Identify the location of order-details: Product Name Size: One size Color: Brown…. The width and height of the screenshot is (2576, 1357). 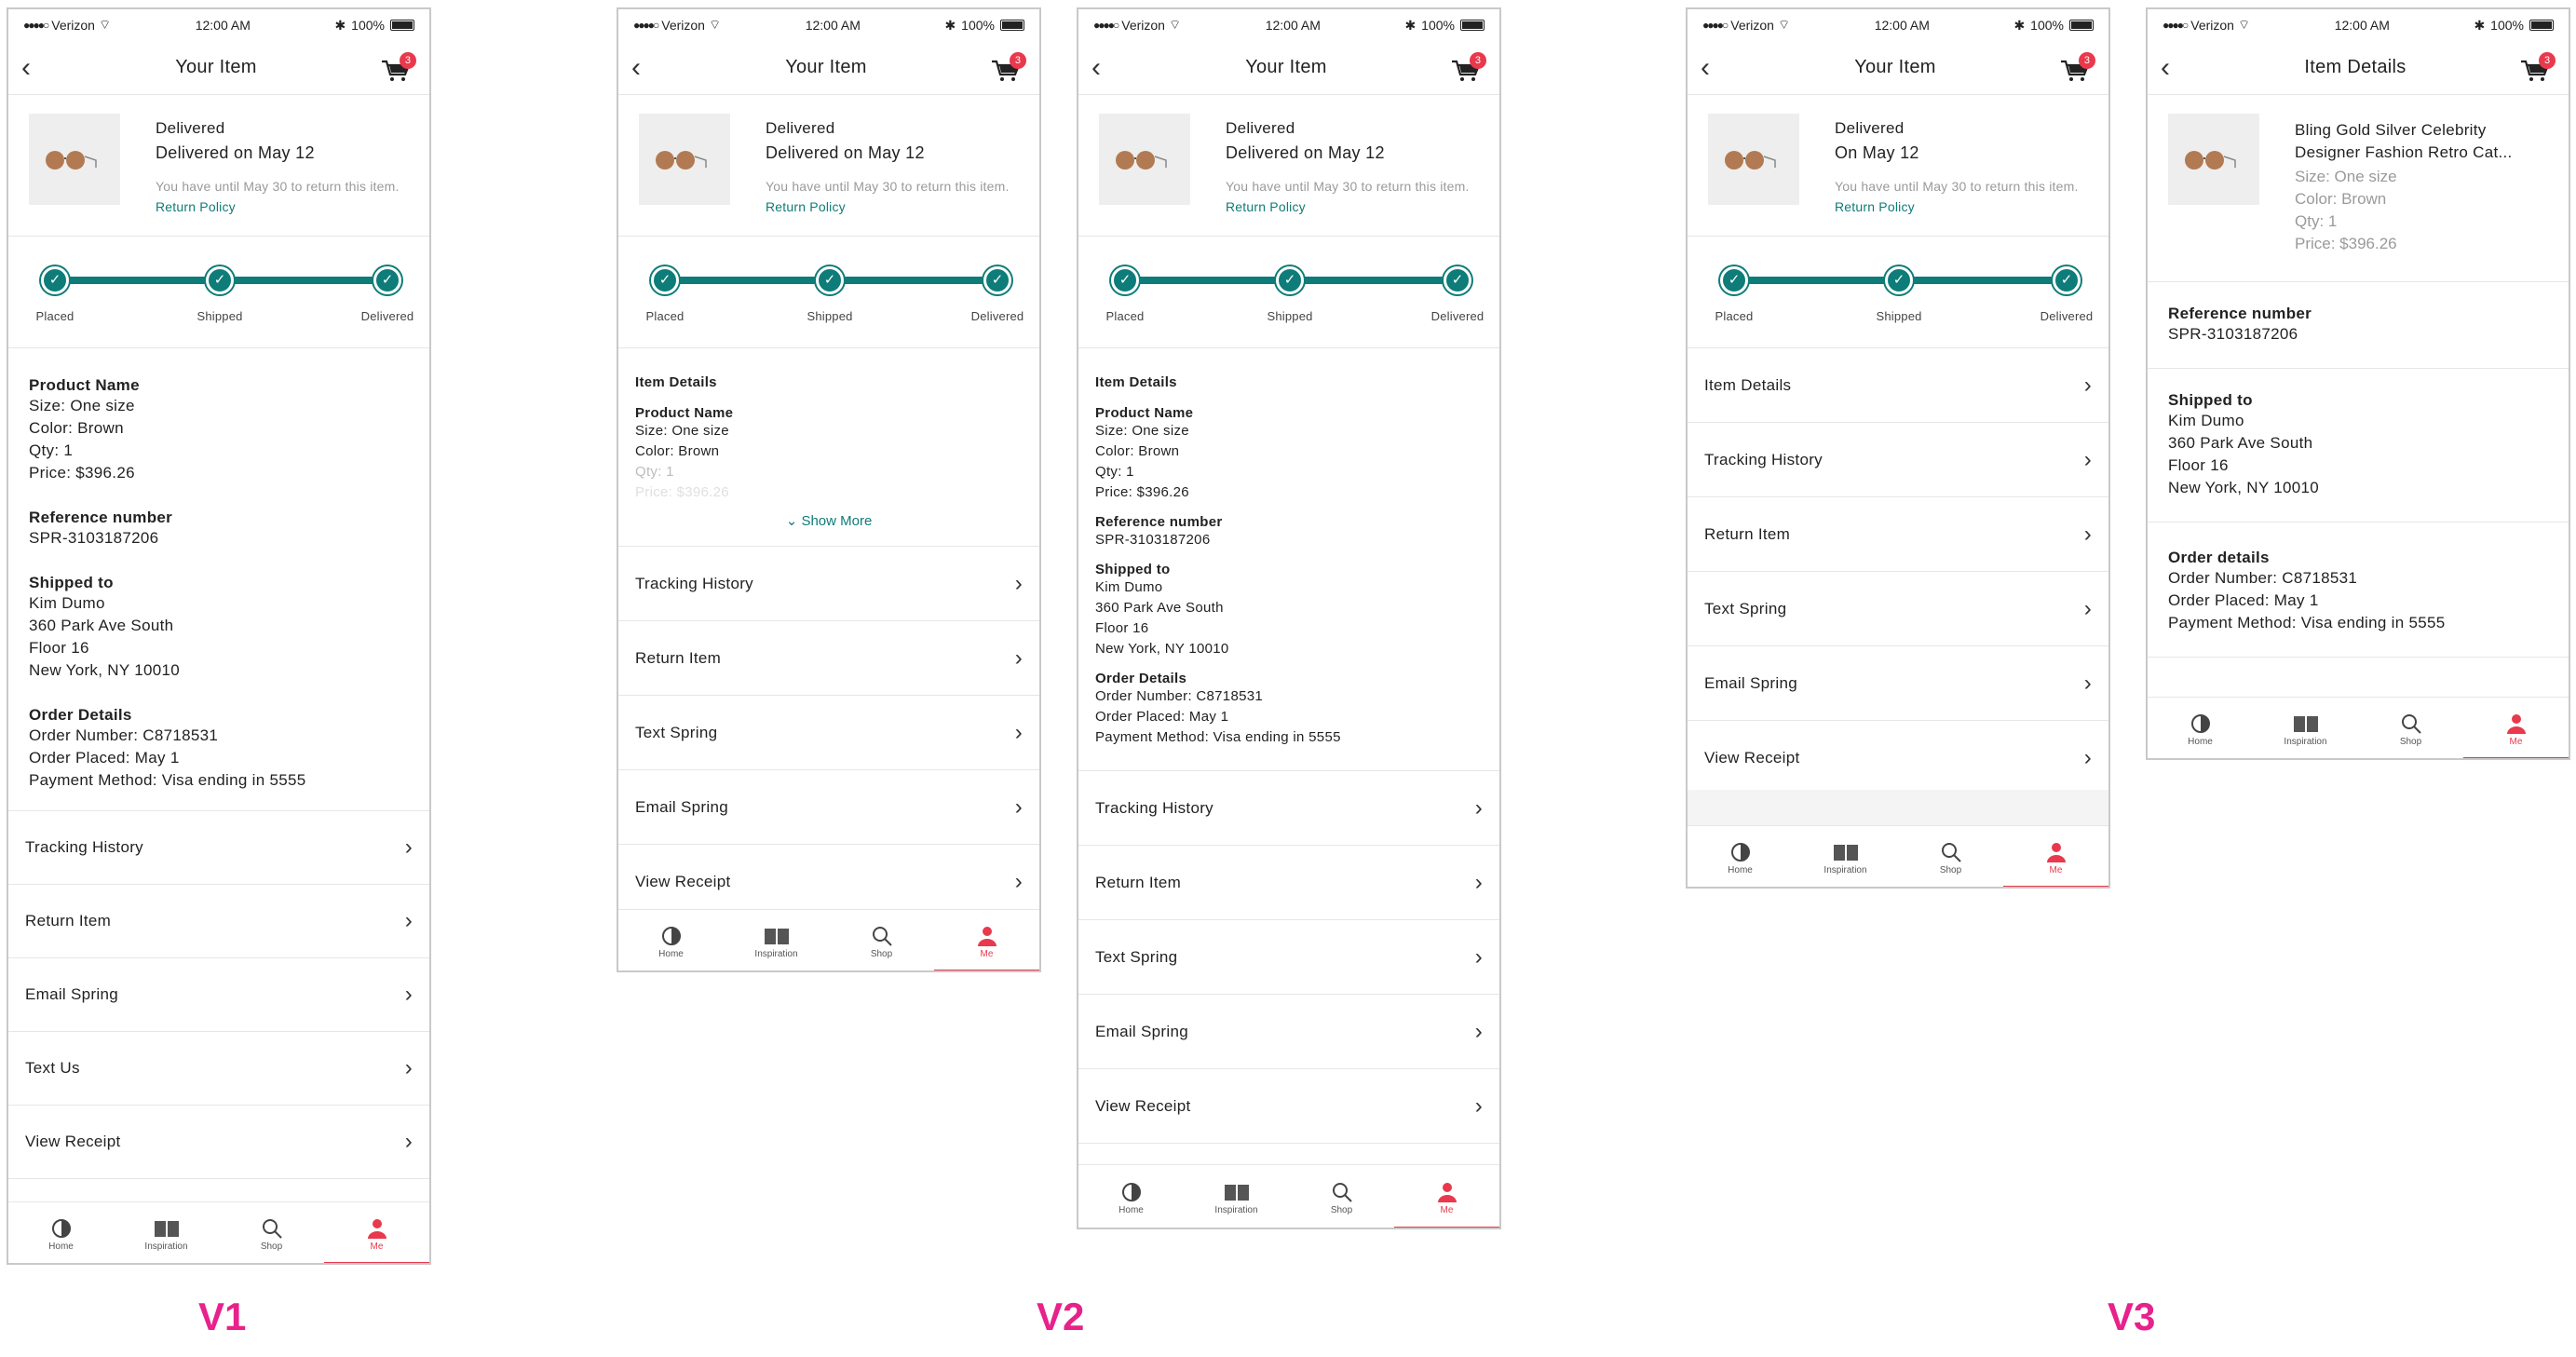
(218, 579).